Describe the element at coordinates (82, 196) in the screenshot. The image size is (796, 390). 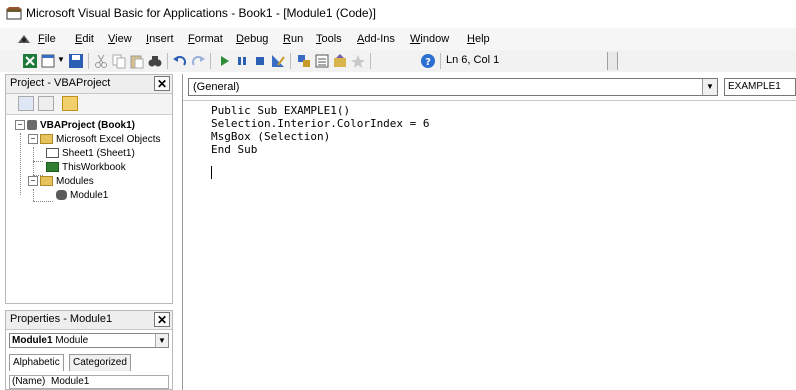
I see `tree-node-module1: Module1` at that location.